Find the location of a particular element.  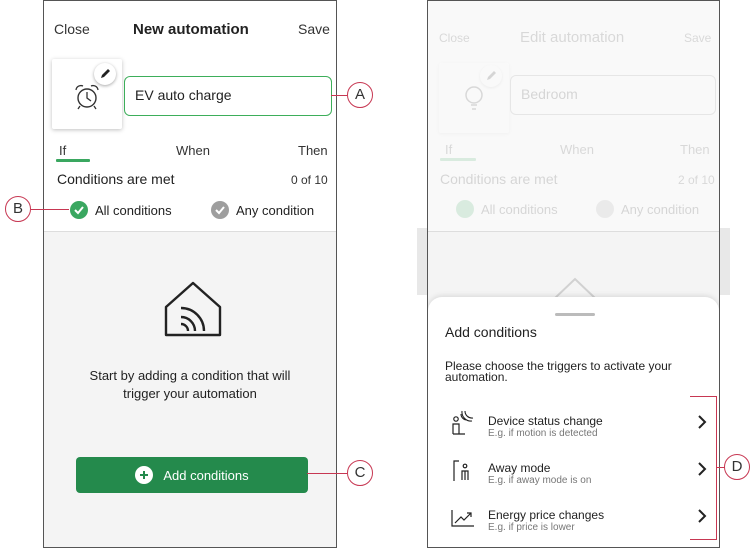

sheet-title: Add conditions is located at coordinates (491, 332).